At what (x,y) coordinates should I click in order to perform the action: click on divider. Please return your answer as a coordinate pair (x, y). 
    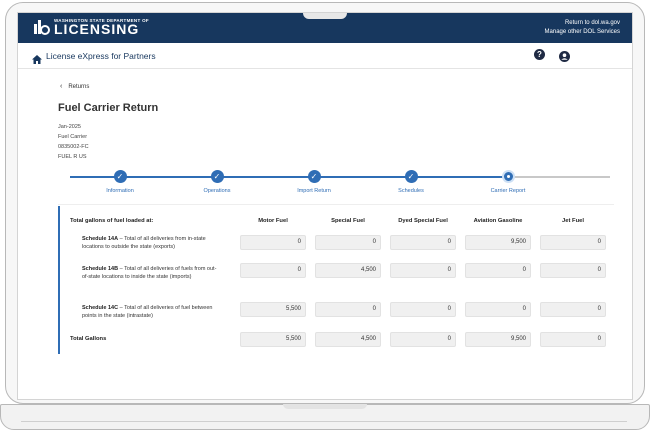
    Looking at the image, I should click on (336, 204).